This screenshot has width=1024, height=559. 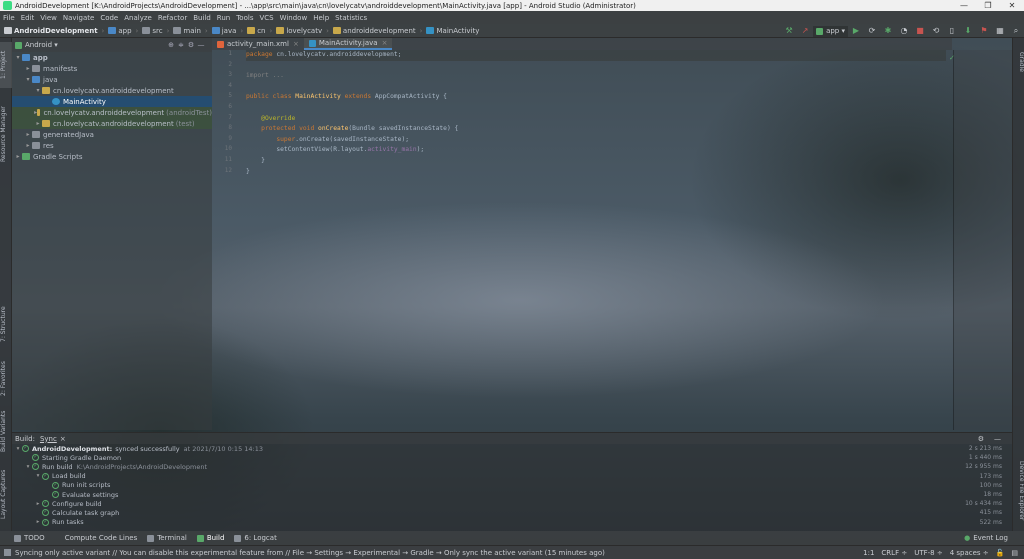 What do you see at coordinates (112, 145) in the screenshot?
I see `tree-item: ▸ res` at bounding box center [112, 145].